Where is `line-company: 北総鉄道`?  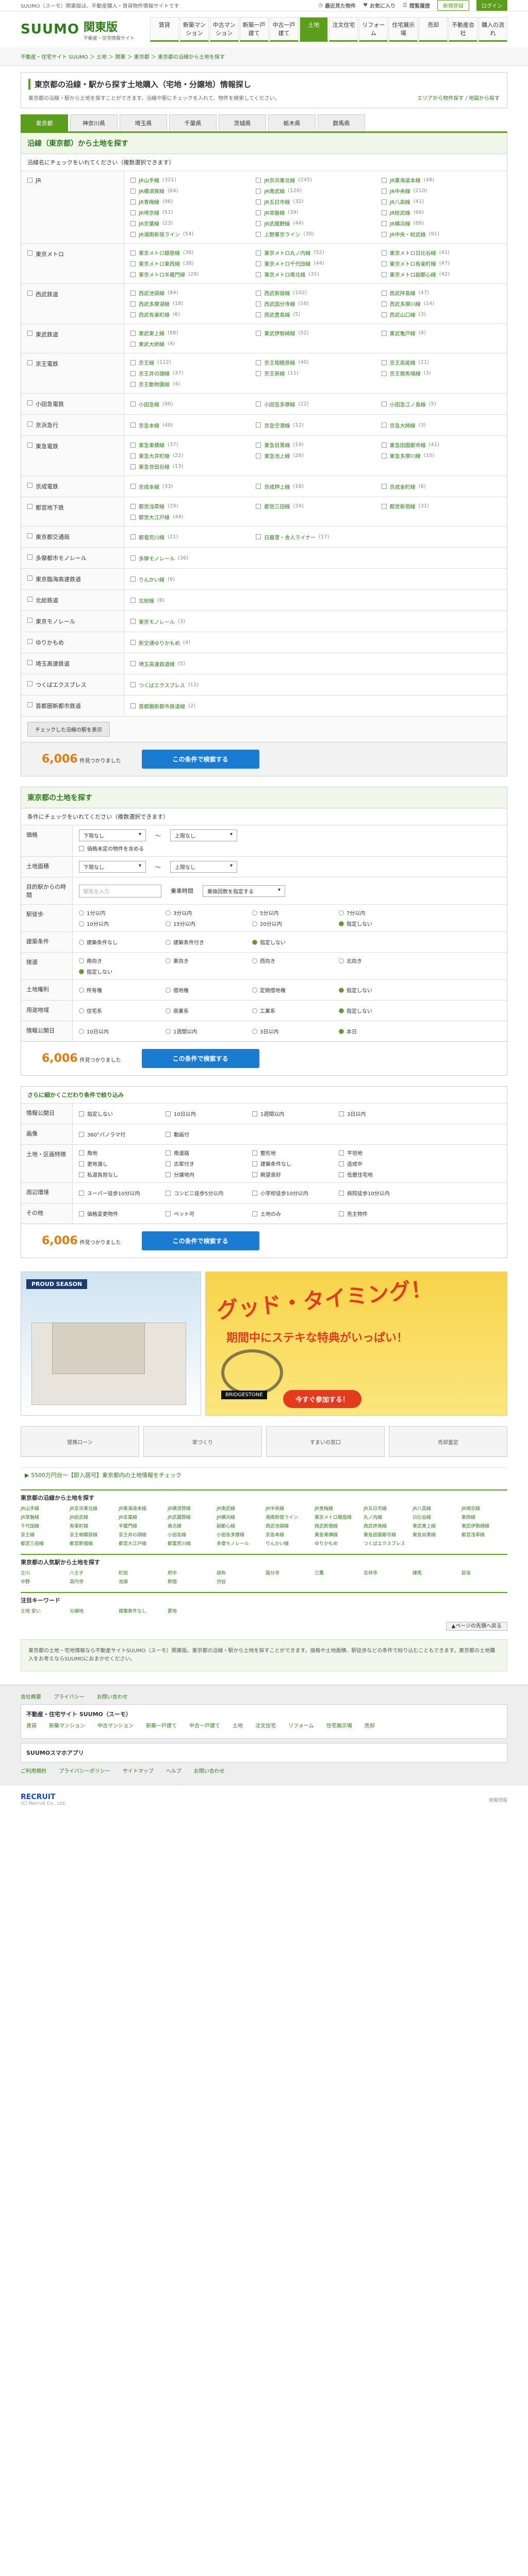 line-company: 北総鉄道 is located at coordinates (73, 600).